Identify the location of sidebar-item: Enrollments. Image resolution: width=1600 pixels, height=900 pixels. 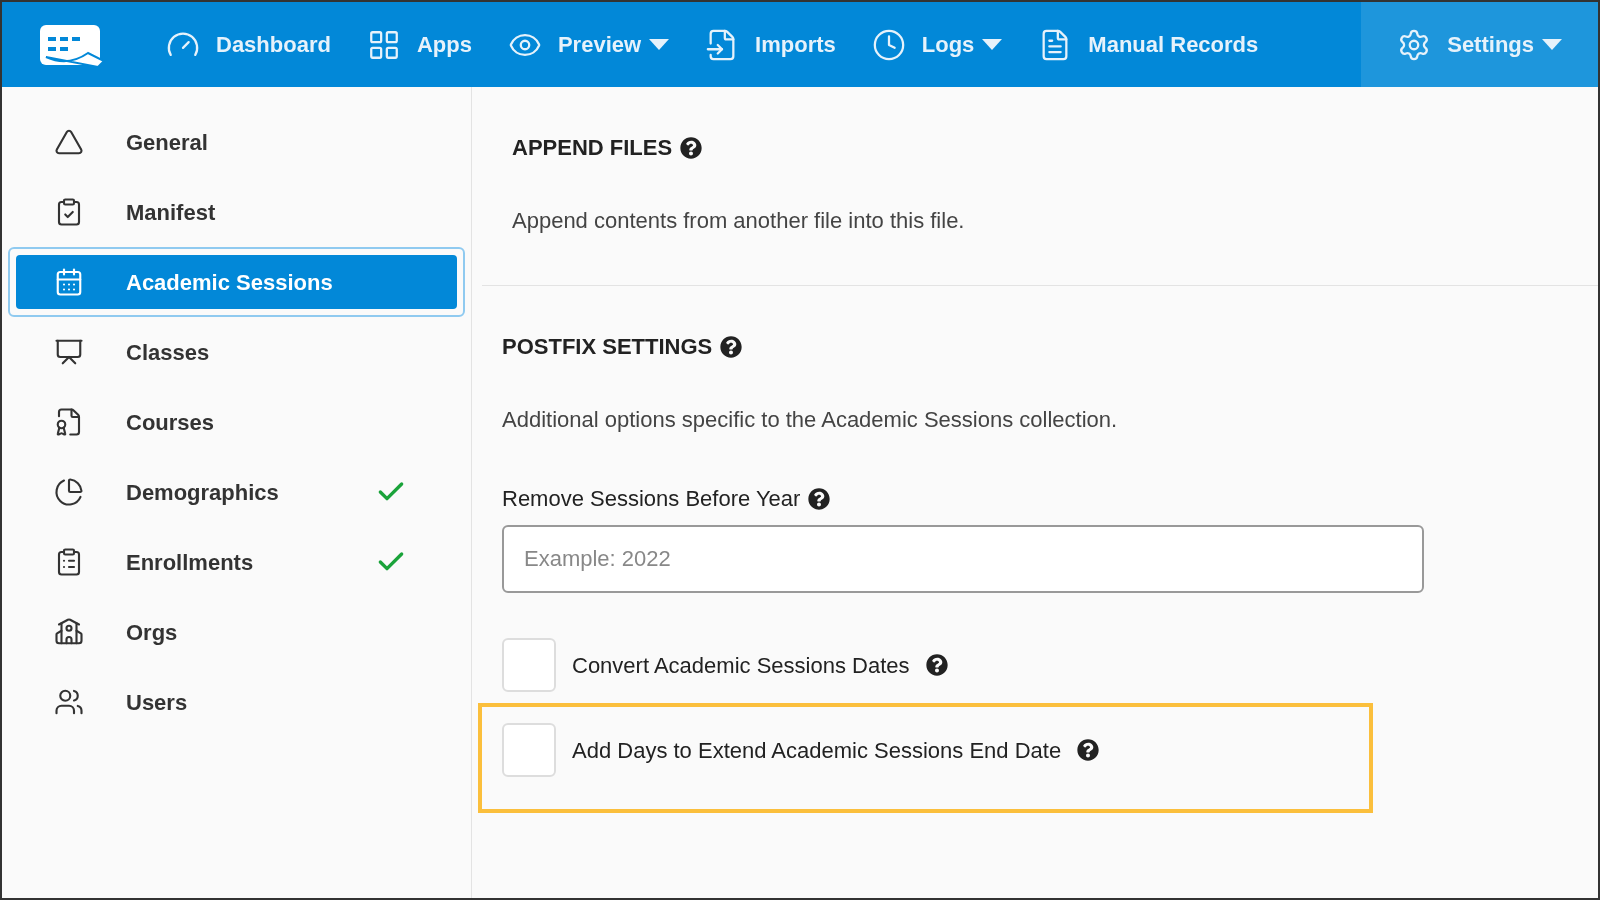
(236, 562).